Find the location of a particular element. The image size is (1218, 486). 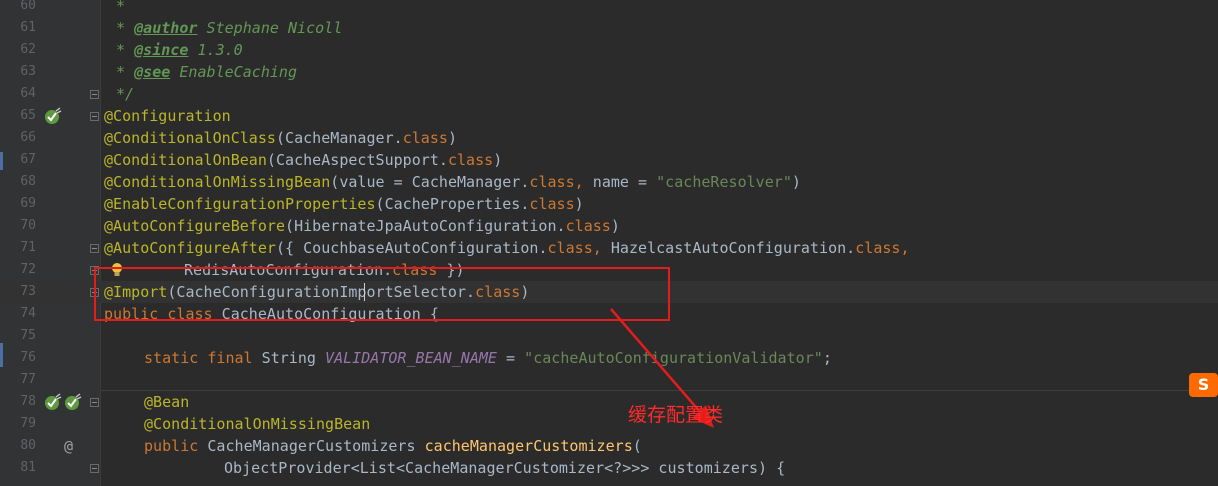

sogou-ime-icon: S is located at coordinates (1203, 385).